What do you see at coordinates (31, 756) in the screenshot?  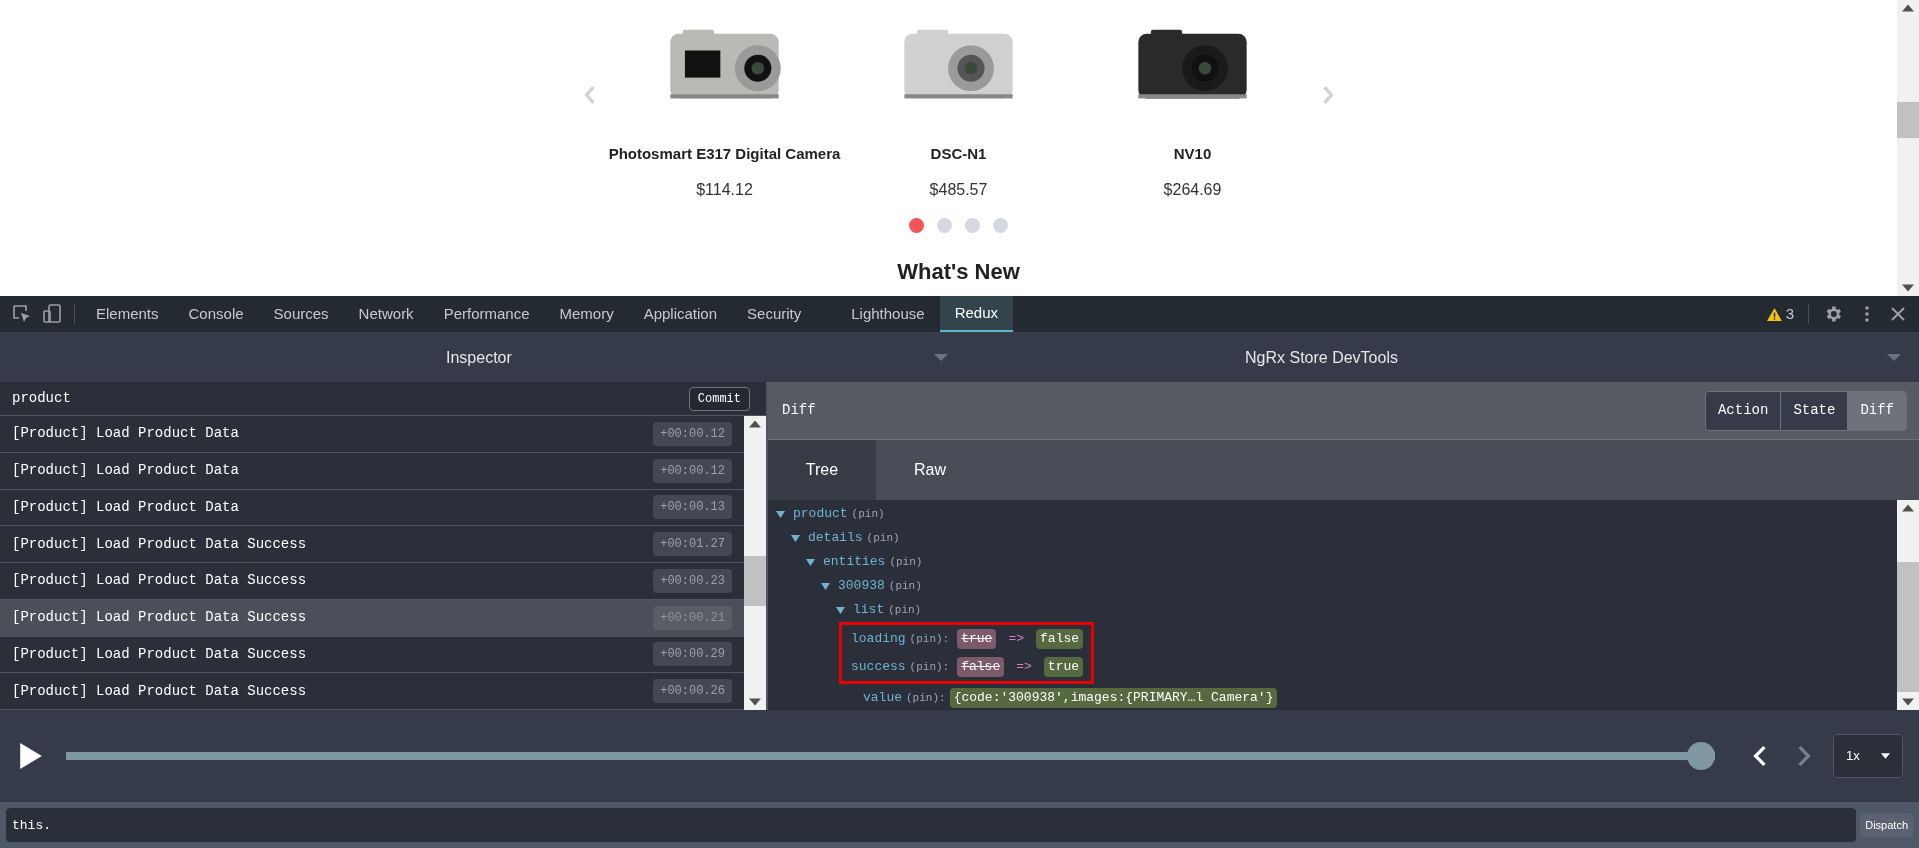 I see `play-icon` at bounding box center [31, 756].